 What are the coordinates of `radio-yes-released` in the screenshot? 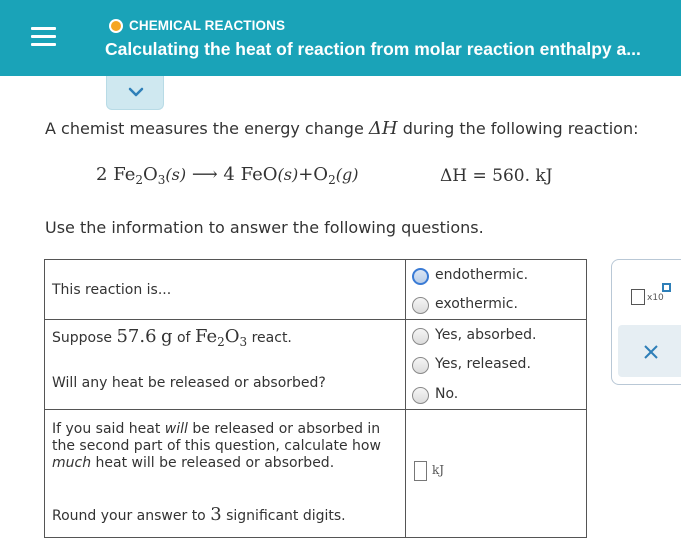 It's located at (420, 365).